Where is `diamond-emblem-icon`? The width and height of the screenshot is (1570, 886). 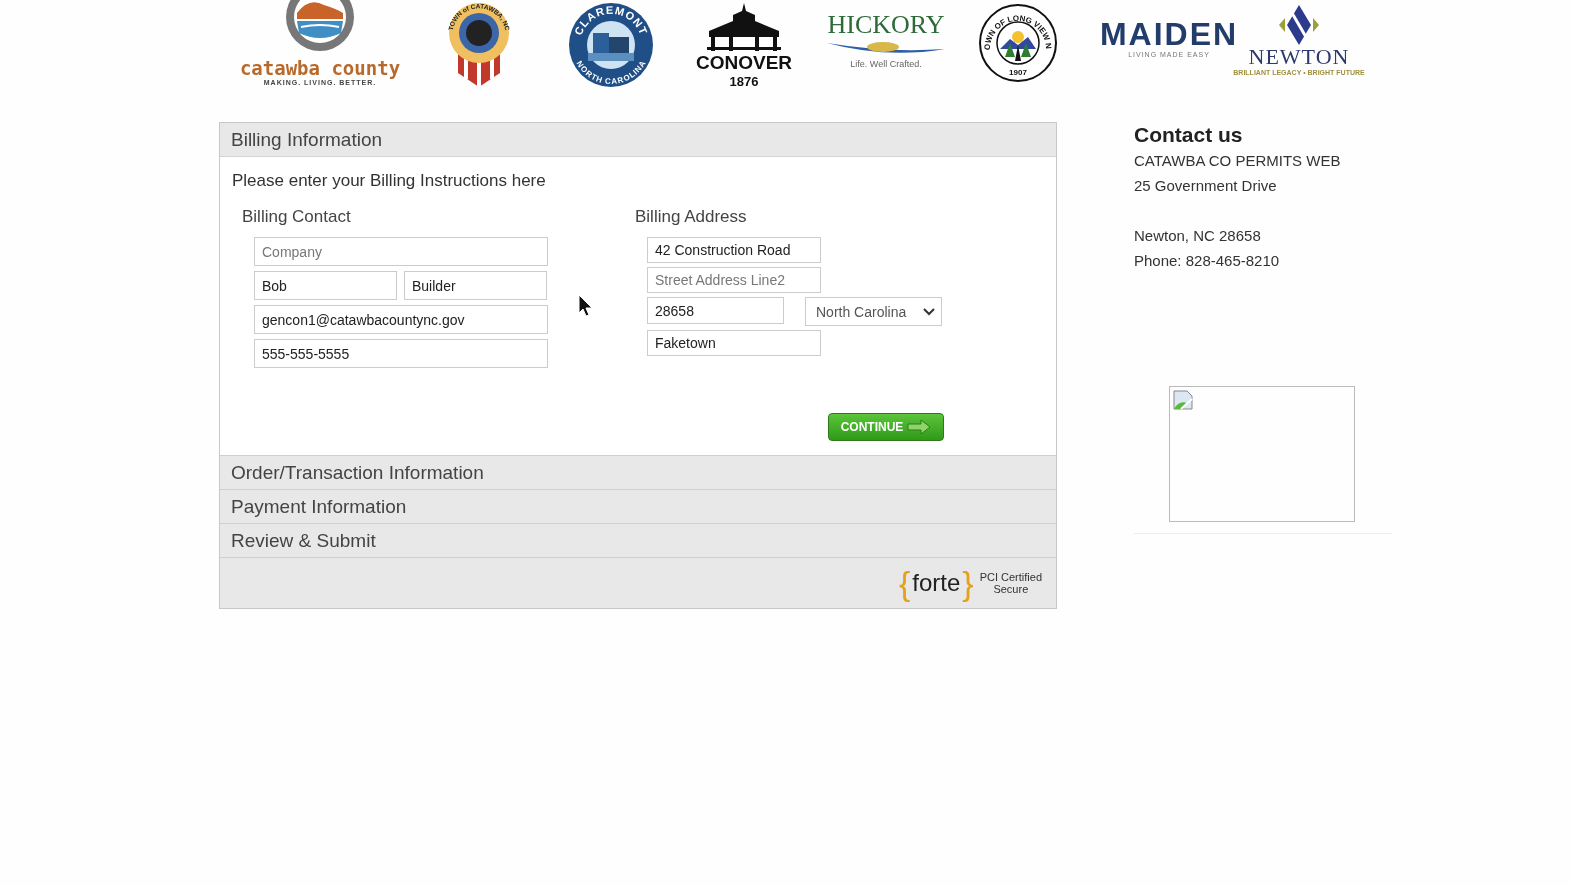 diamond-emblem-icon is located at coordinates (1299, 25).